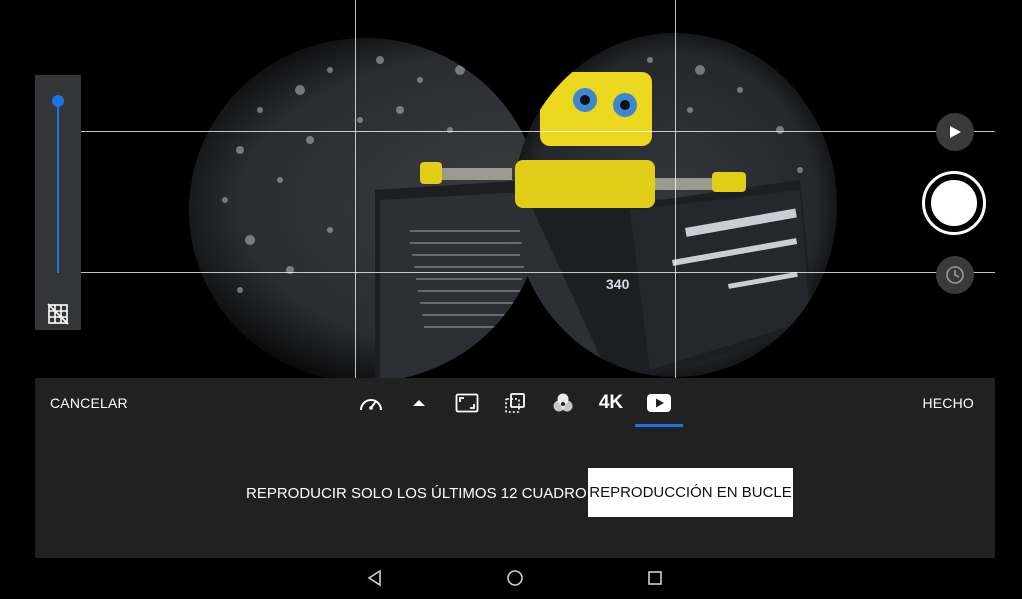  I want to click on zoom-slider-panel, so click(58, 202).